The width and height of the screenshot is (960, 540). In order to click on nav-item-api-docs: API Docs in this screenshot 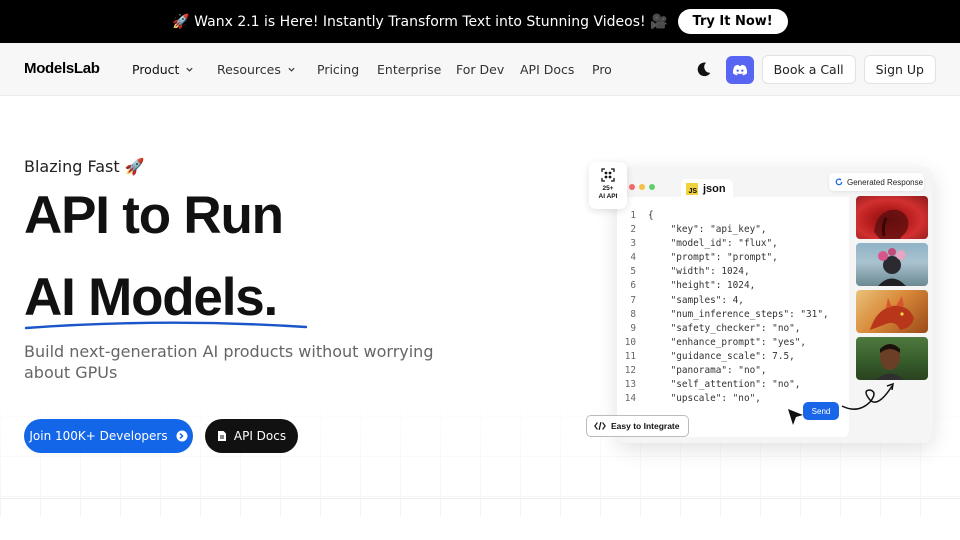, I will do `click(547, 69)`.